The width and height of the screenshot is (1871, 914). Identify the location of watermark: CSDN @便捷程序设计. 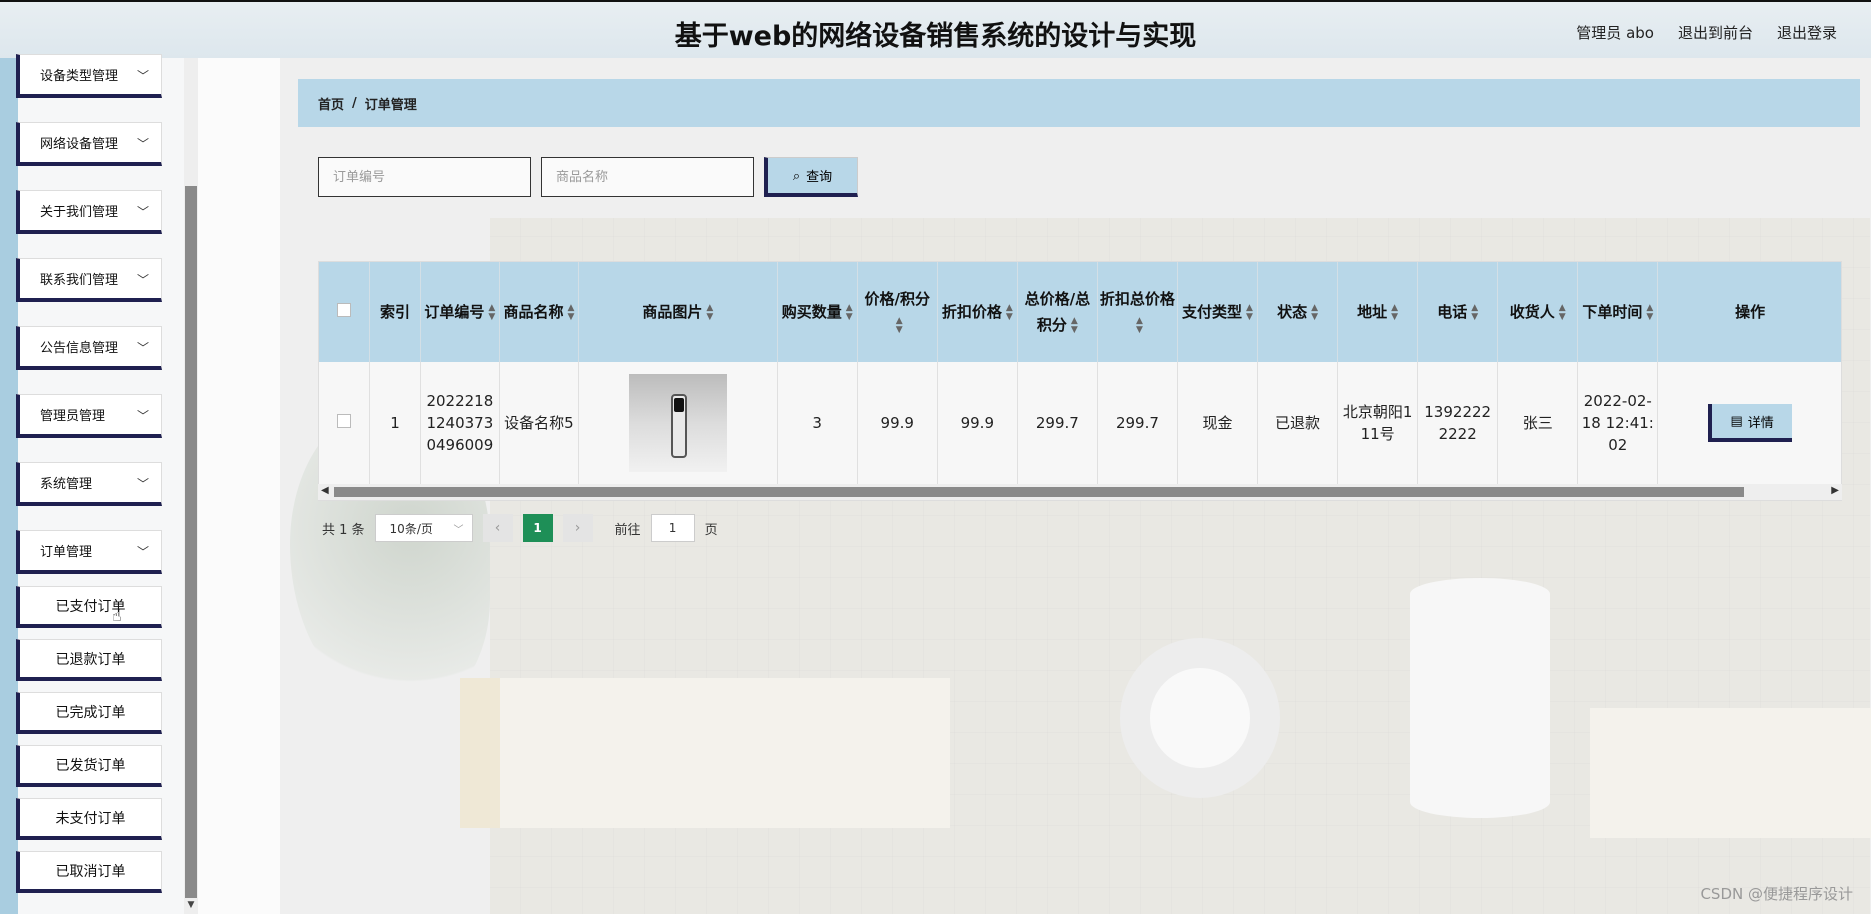
(1776, 894).